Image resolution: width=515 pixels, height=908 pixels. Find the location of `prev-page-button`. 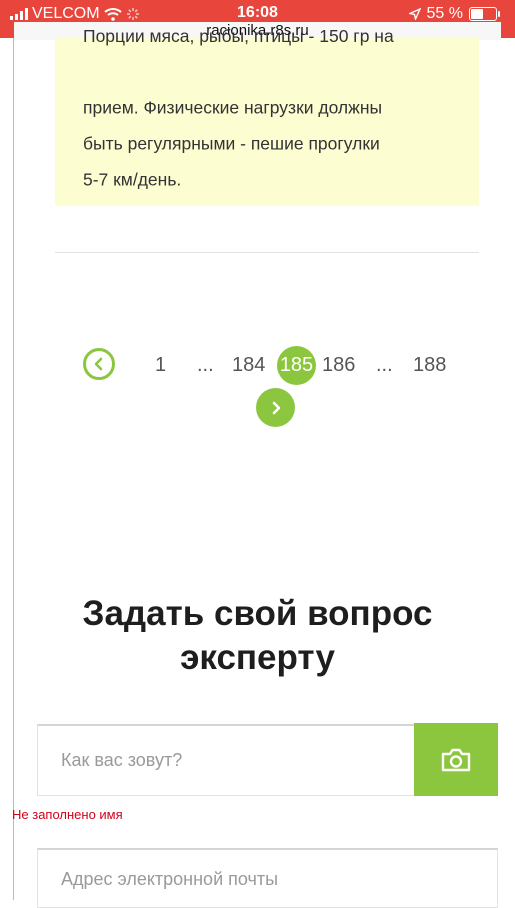

prev-page-button is located at coordinates (99, 364).